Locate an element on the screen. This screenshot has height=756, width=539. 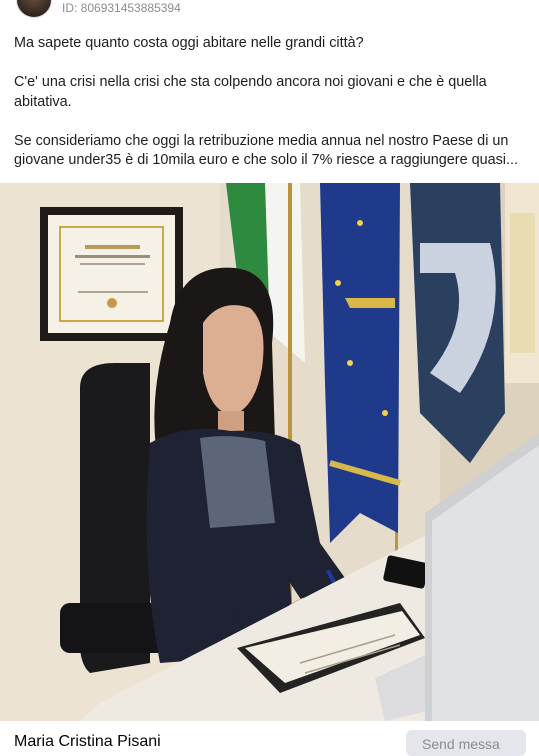
send-message-button: Send messa is located at coordinates (466, 743).